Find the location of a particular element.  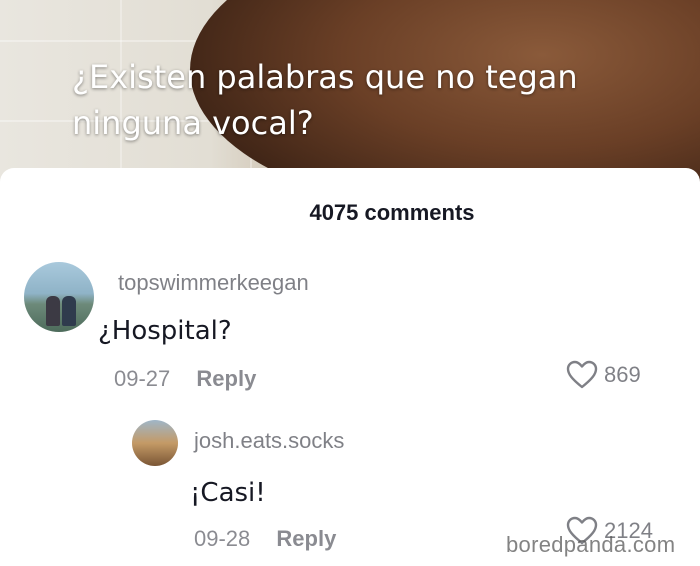

comment-username: topswimmerkeegan is located at coordinates (213, 283).